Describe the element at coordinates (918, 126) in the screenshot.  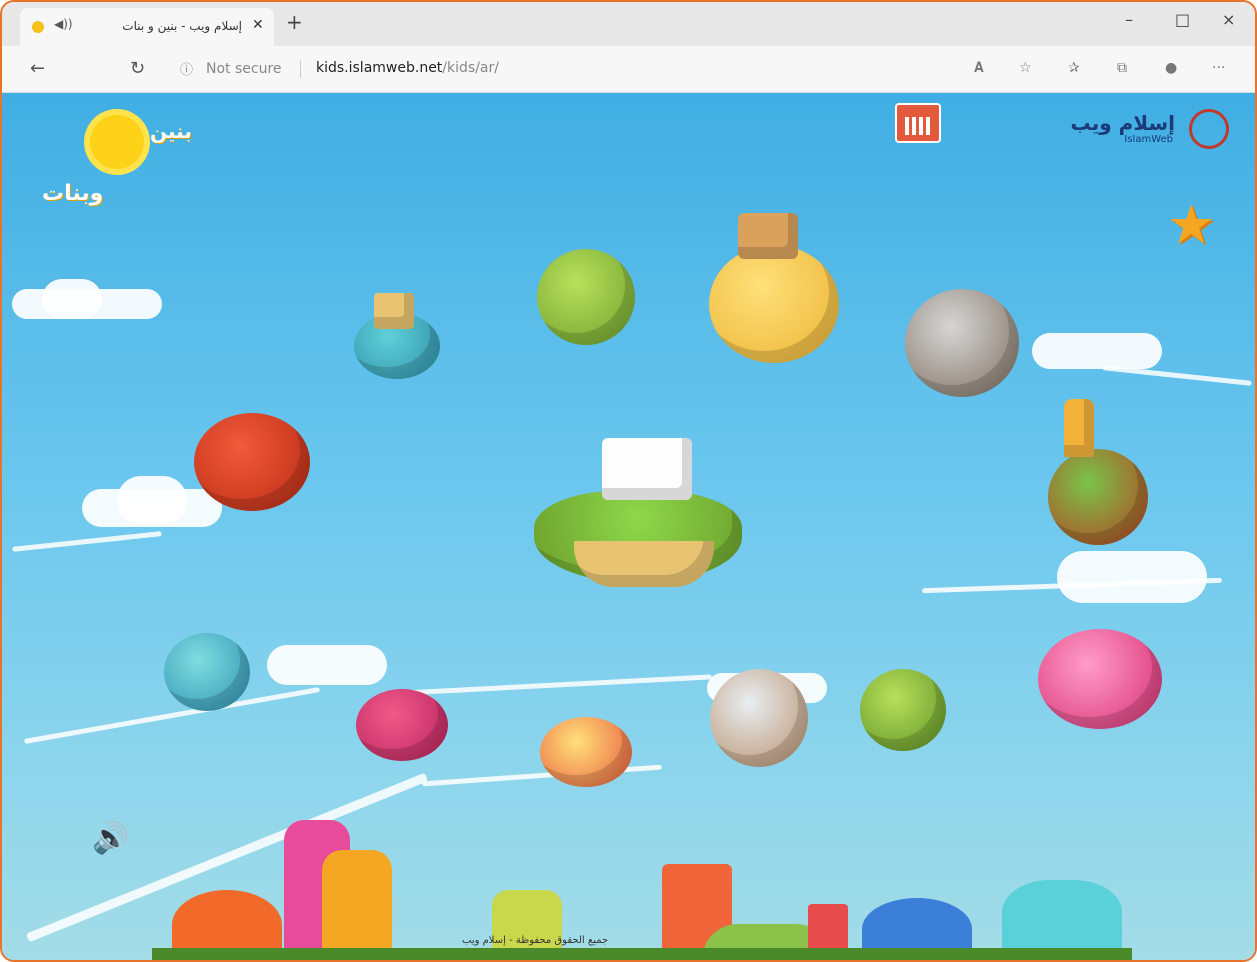
I see `calendar-icon` at that location.